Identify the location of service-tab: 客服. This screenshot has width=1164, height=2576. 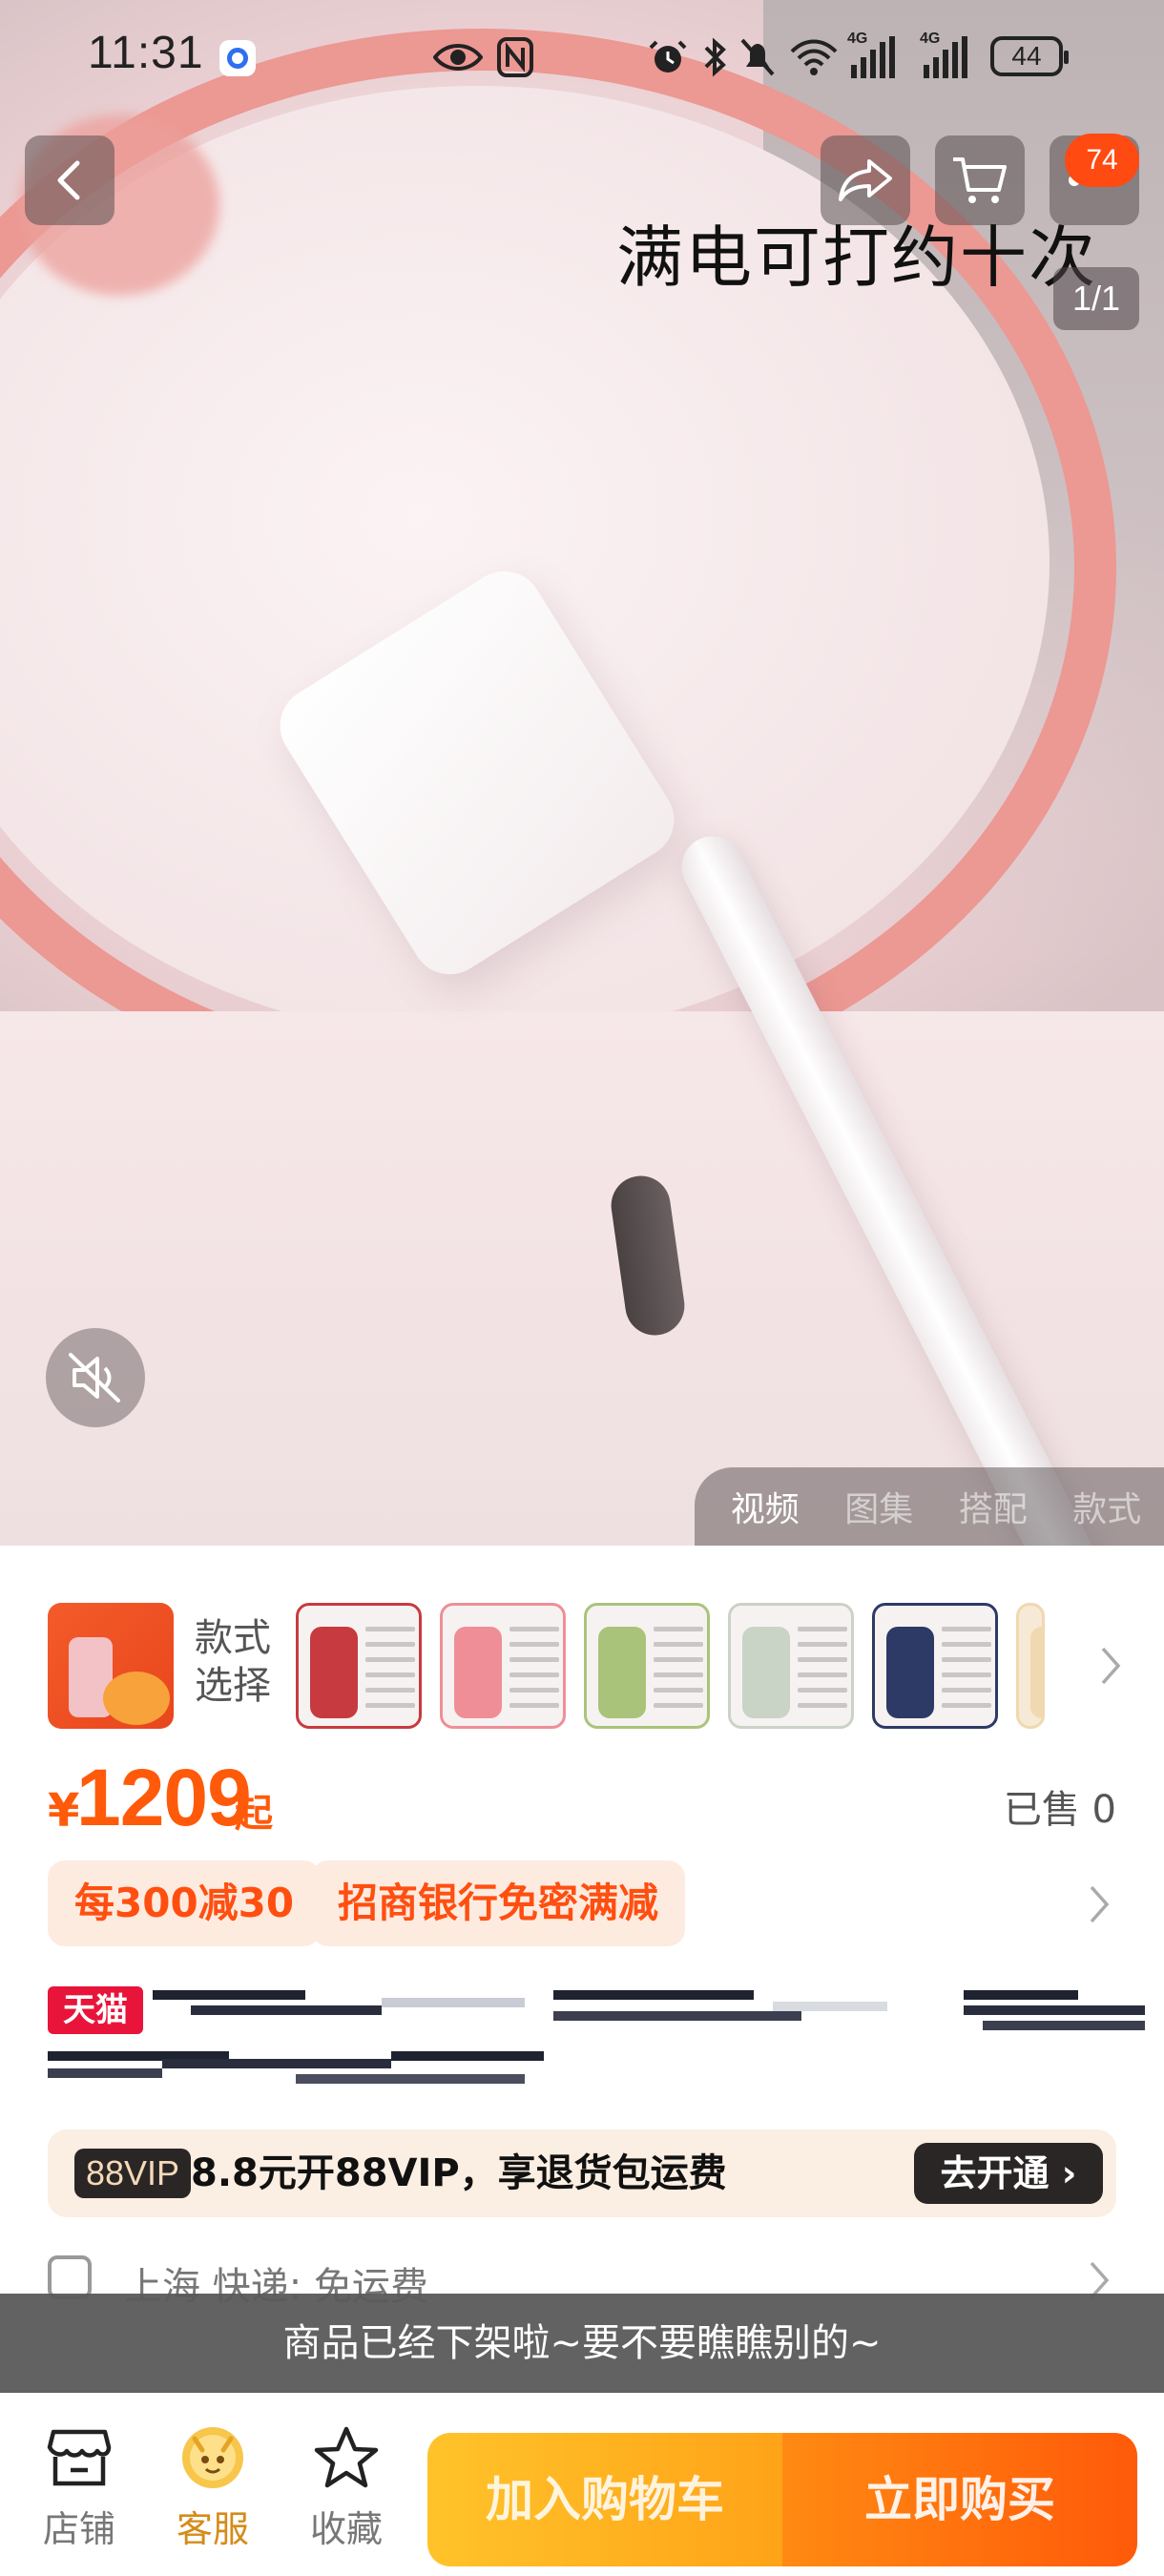
(212, 2486).